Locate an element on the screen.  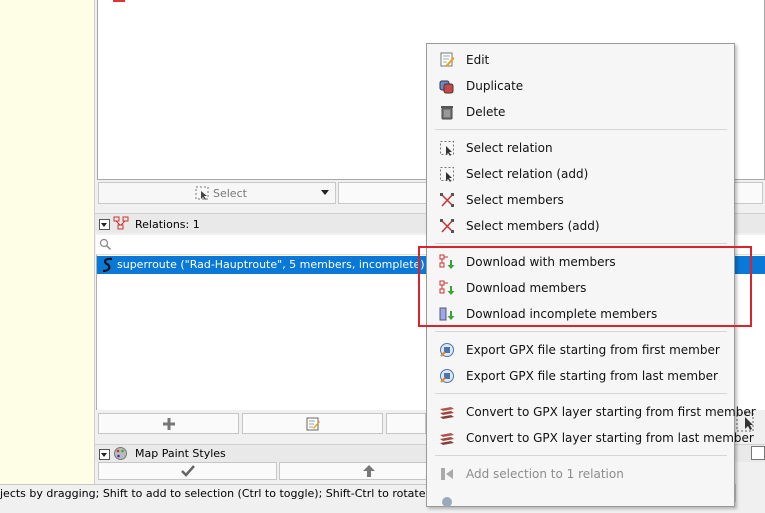
select-cursor-icon is located at coordinates (202, 193).